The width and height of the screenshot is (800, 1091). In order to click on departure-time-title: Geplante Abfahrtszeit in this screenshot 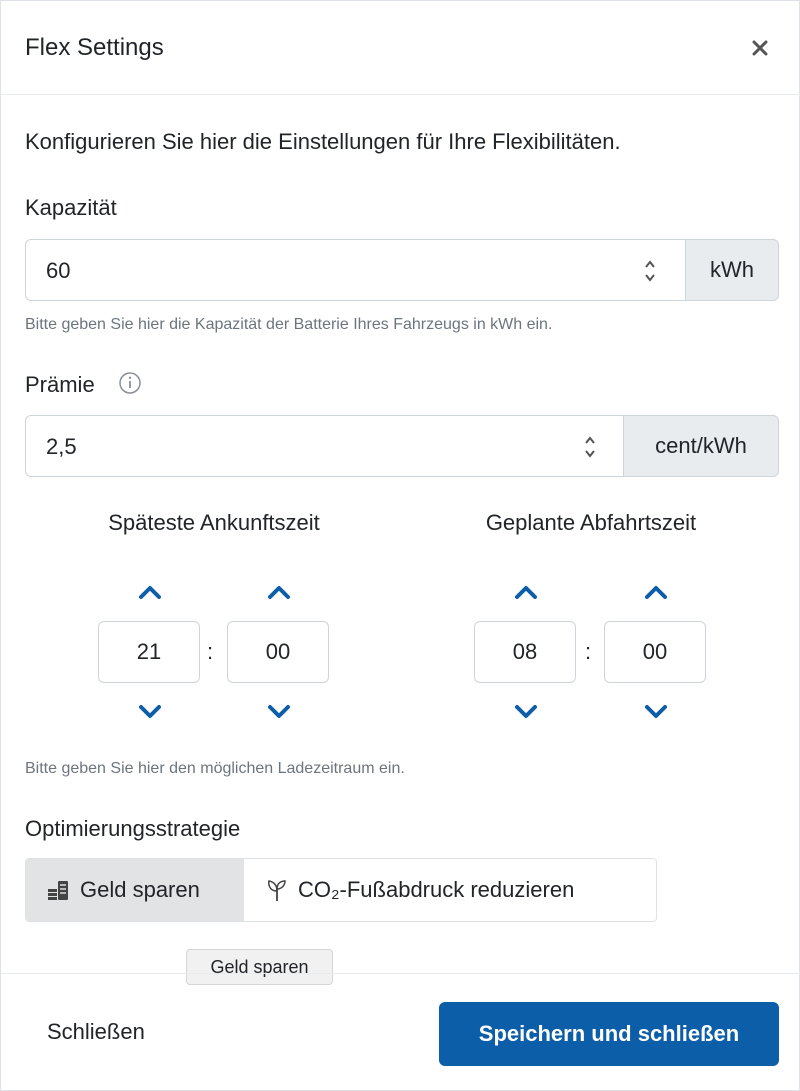, I will do `click(591, 522)`.